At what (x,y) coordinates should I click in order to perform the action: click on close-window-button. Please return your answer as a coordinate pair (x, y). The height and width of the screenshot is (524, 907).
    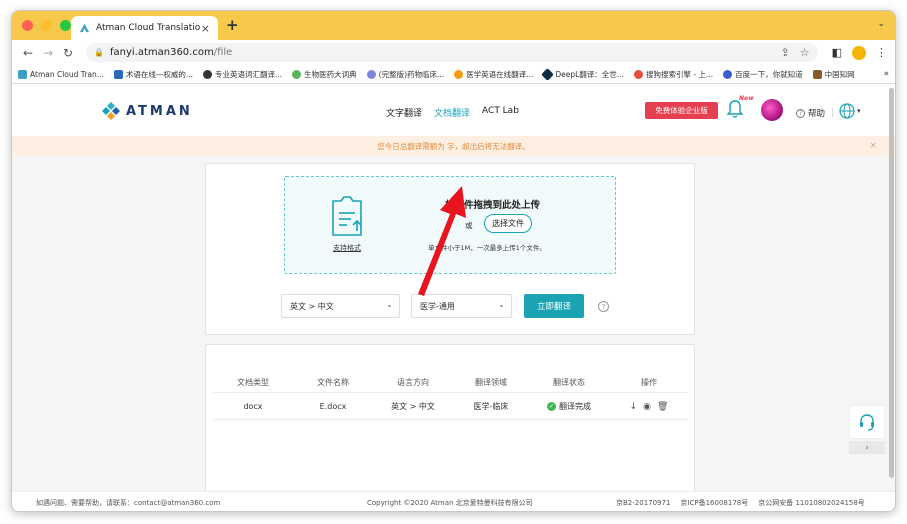
    Looking at the image, I should click on (27, 25).